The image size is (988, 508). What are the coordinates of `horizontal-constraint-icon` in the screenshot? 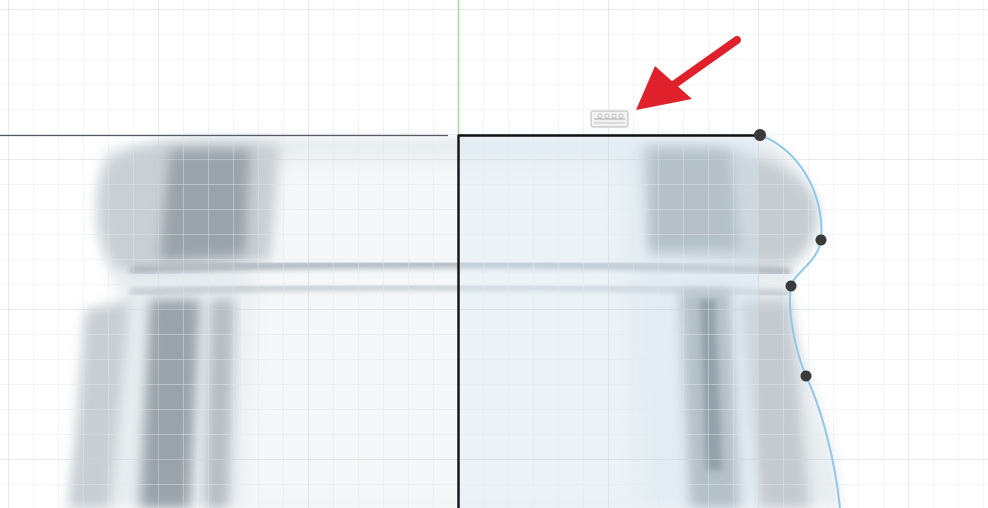 It's located at (609, 119).